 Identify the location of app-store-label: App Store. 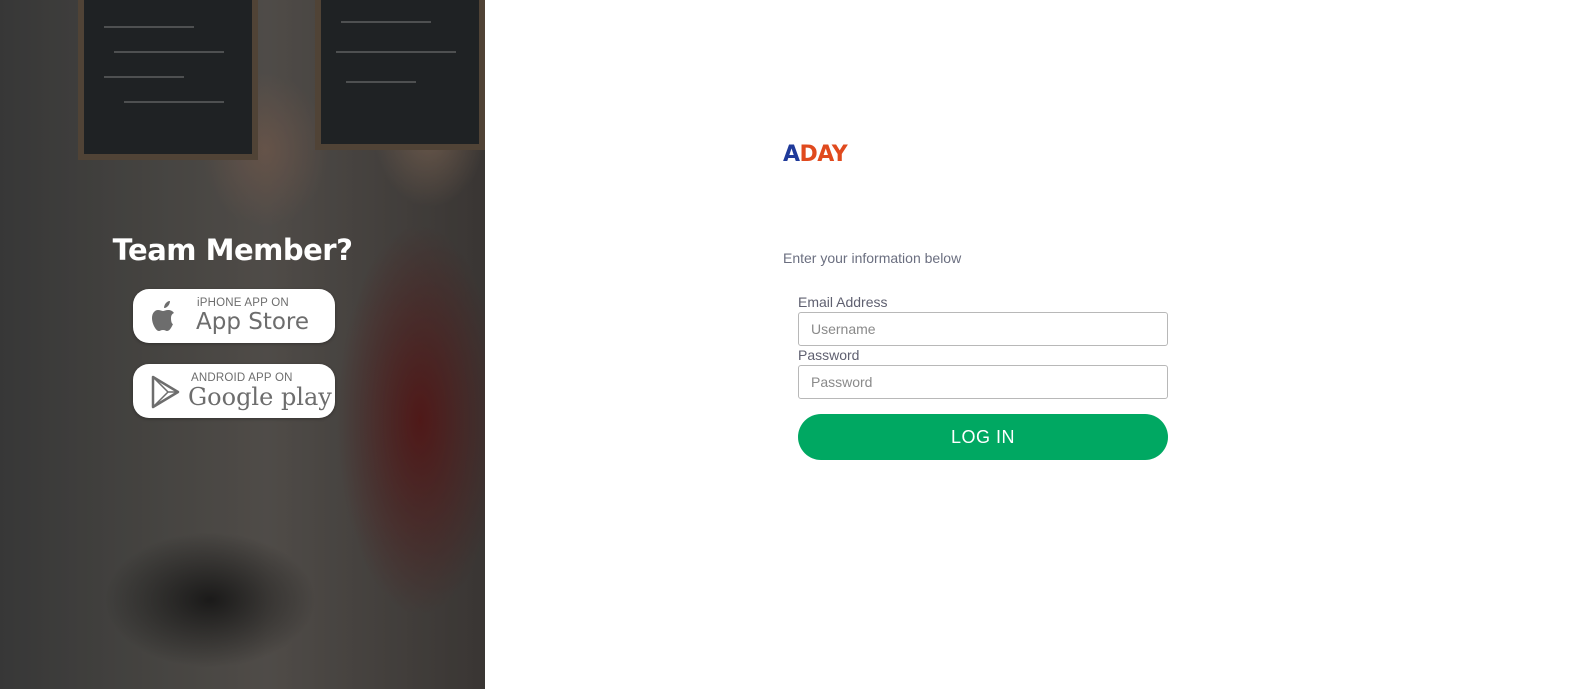
(253, 322).